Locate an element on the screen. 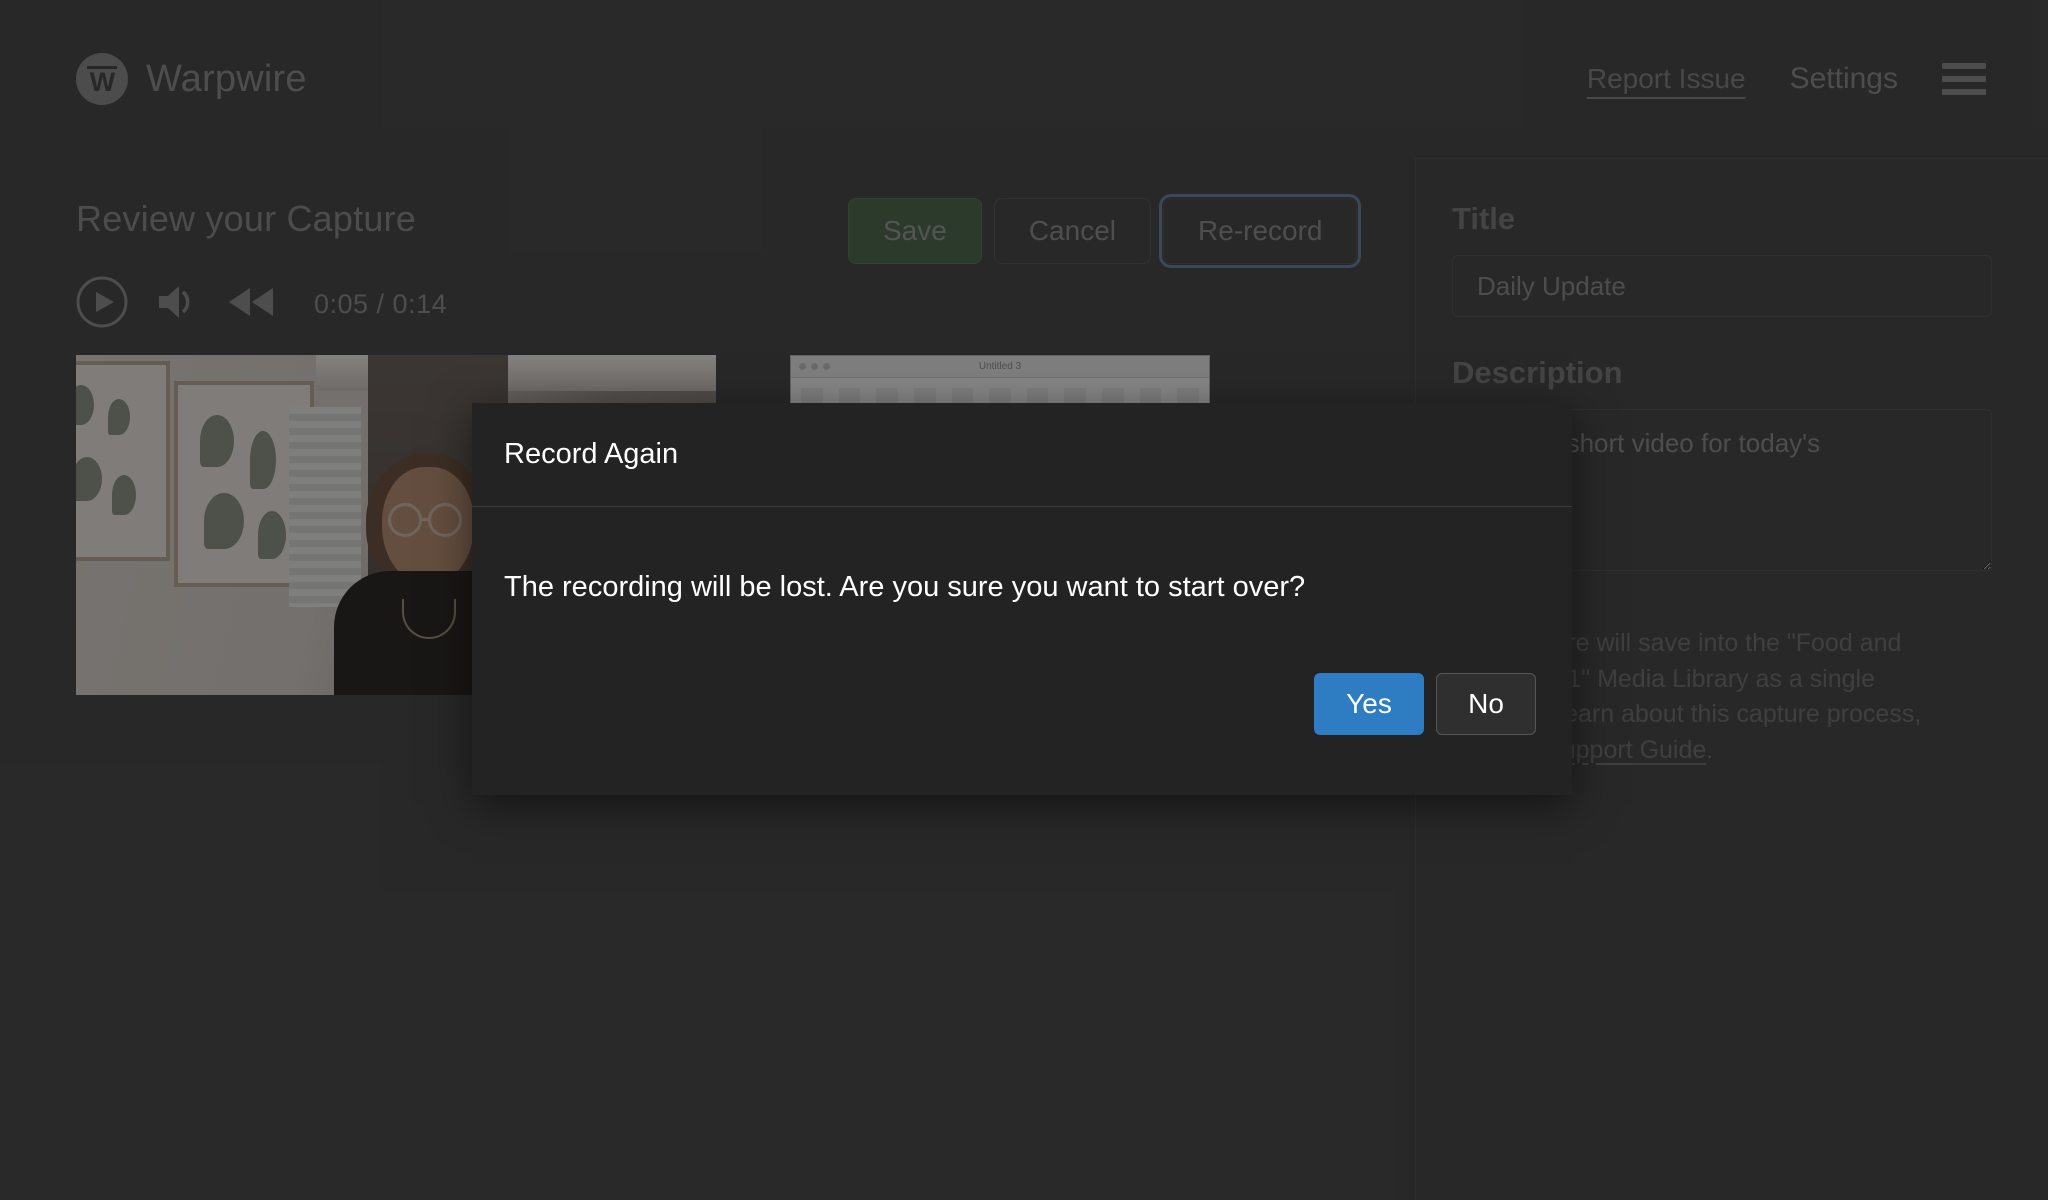 Image resolution: width=2048 pixels, height=1200 pixels. dialog-header: Record Again is located at coordinates (1022, 455).